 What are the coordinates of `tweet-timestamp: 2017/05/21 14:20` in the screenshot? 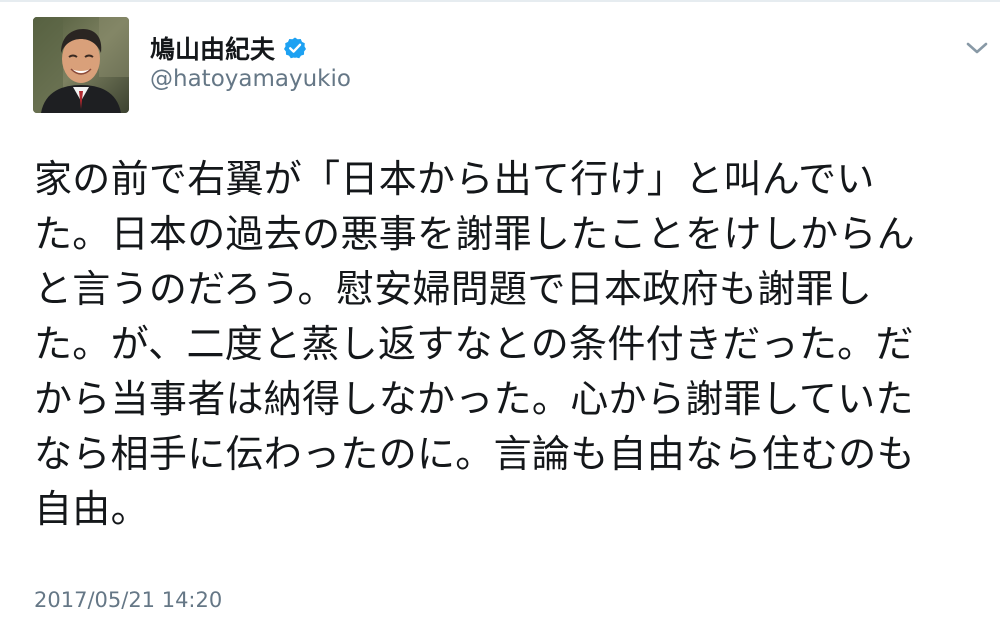 It's located at (128, 600).